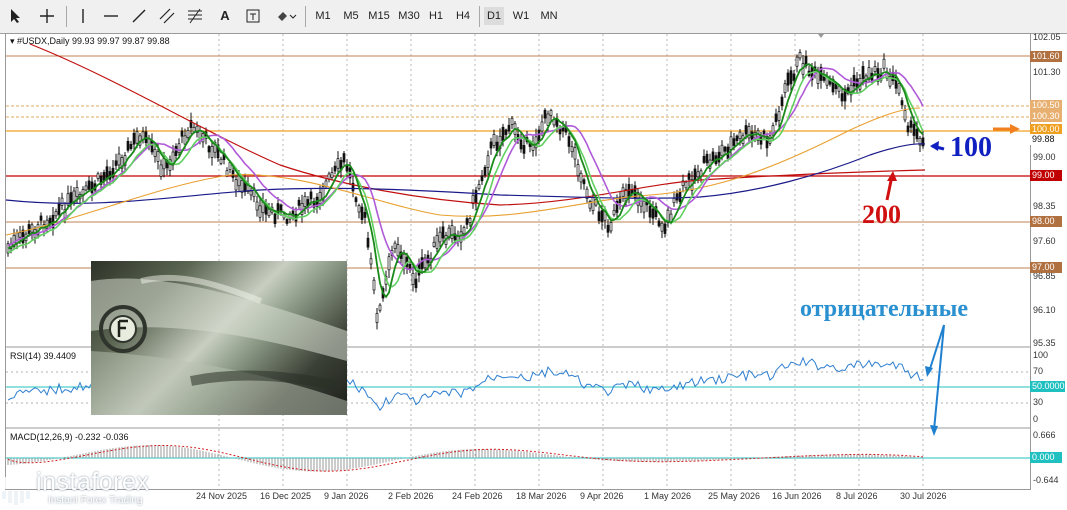  Describe the element at coordinates (881, 214) in the screenshot. I see `ma200-annotation: 200` at that location.